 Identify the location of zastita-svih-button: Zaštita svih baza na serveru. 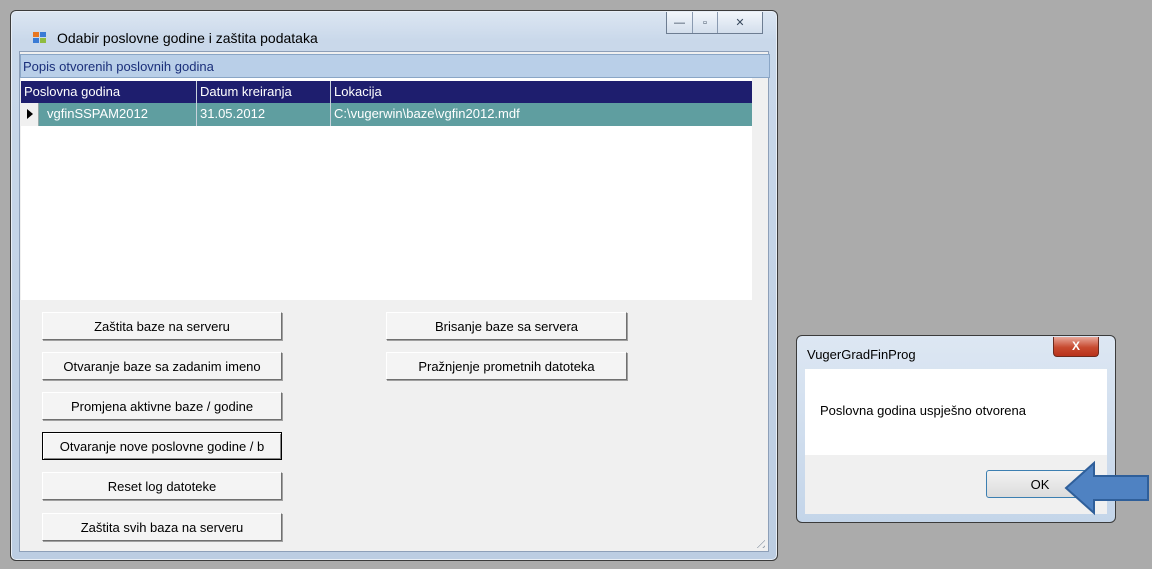
(162, 527).